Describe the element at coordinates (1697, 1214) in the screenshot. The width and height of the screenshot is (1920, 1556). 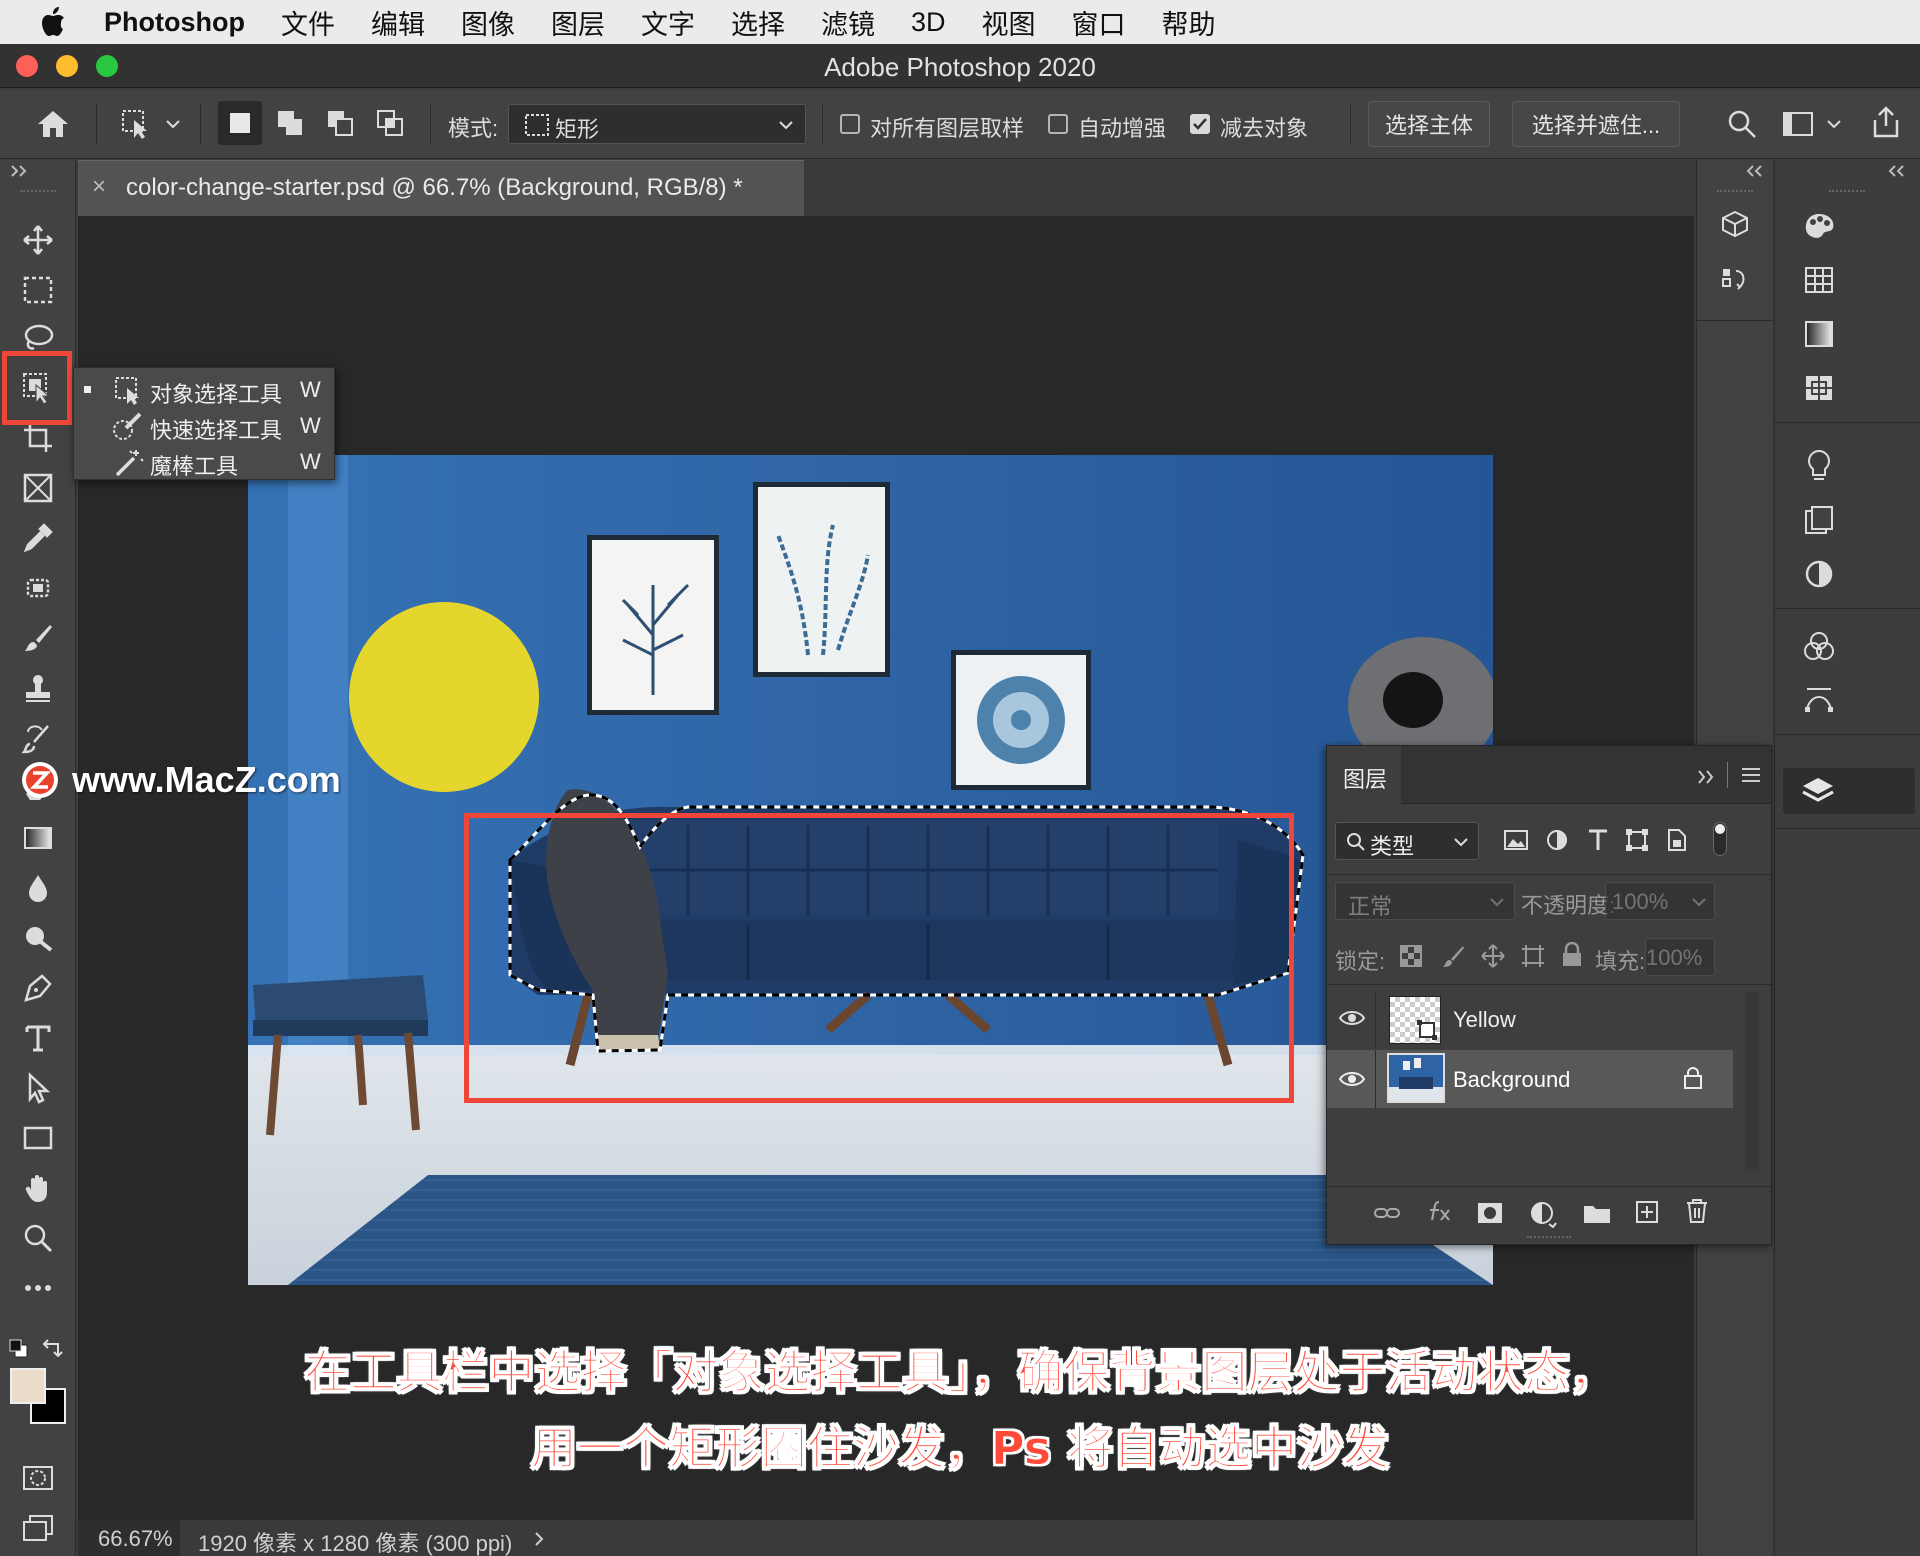
I see `delete-layer-icon` at that location.